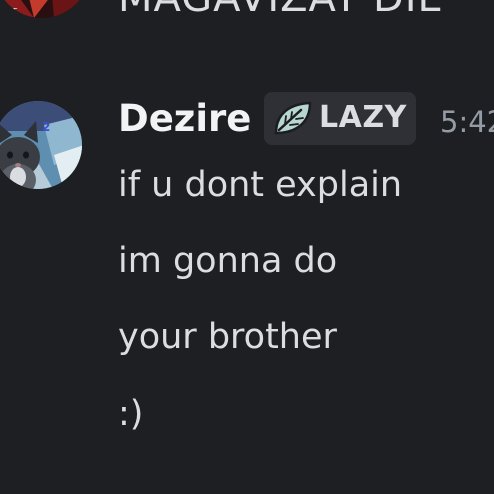 The width and height of the screenshot is (494, 494). Describe the element at coordinates (260, 185) in the screenshot. I see `message-line: if u dont explain` at that location.